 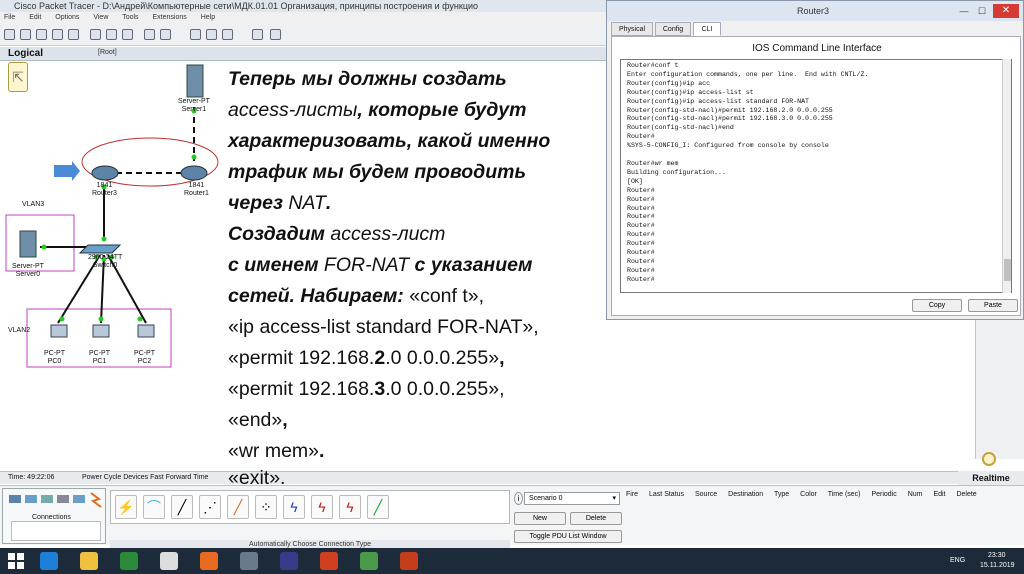 I want to click on tab-physical: Physical, so click(x=632, y=29).